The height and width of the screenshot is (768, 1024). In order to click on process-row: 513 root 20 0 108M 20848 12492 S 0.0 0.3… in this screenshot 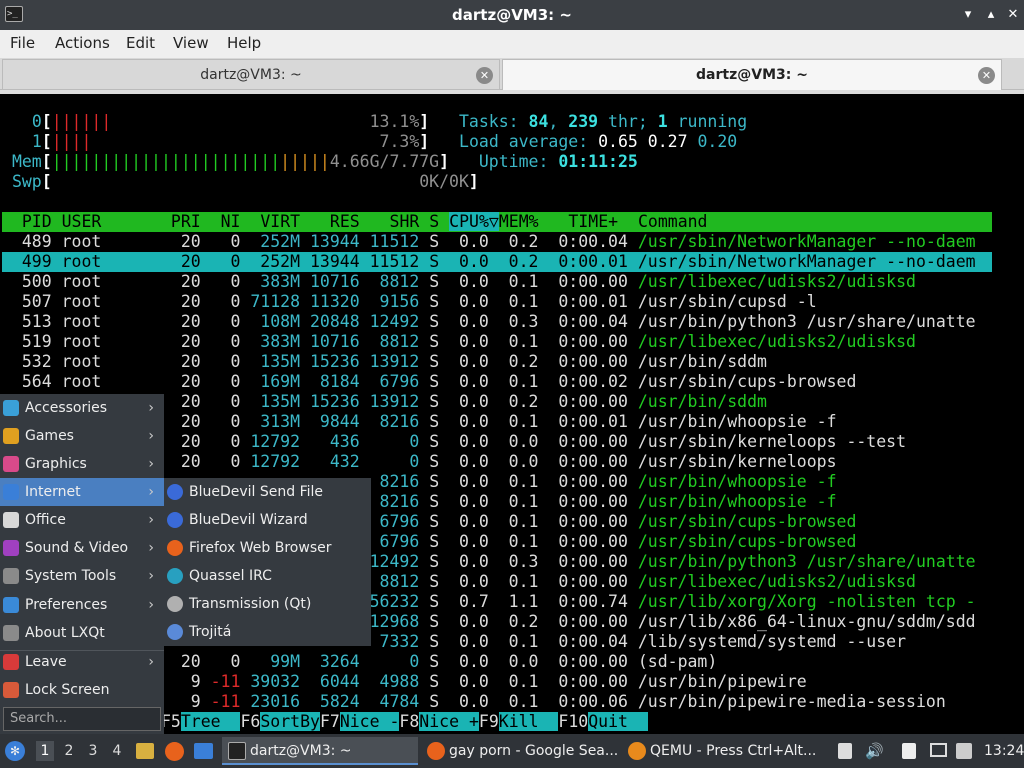, I will do `click(489, 322)`.